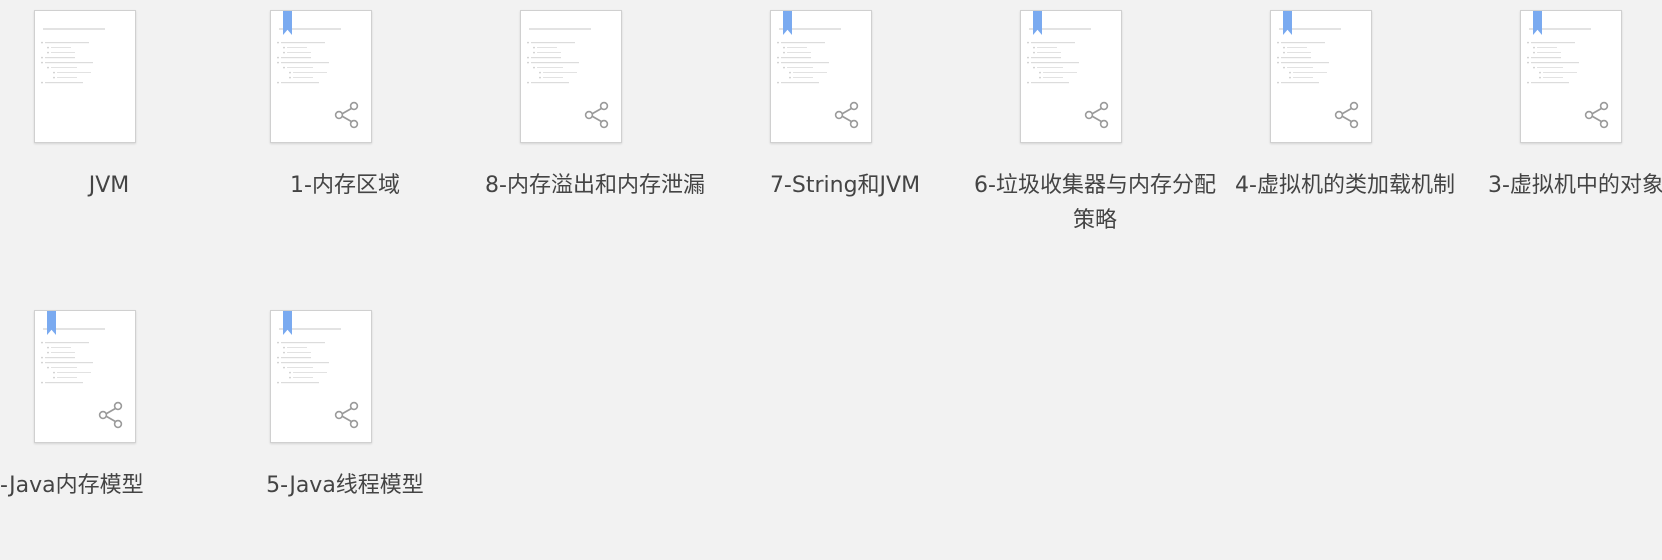 This screenshot has width=1662, height=560. What do you see at coordinates (1345, 185) in the screenshot?
I see `file-name: 4-虚拟机的类加载机制` at bounding box center [1345, 185].